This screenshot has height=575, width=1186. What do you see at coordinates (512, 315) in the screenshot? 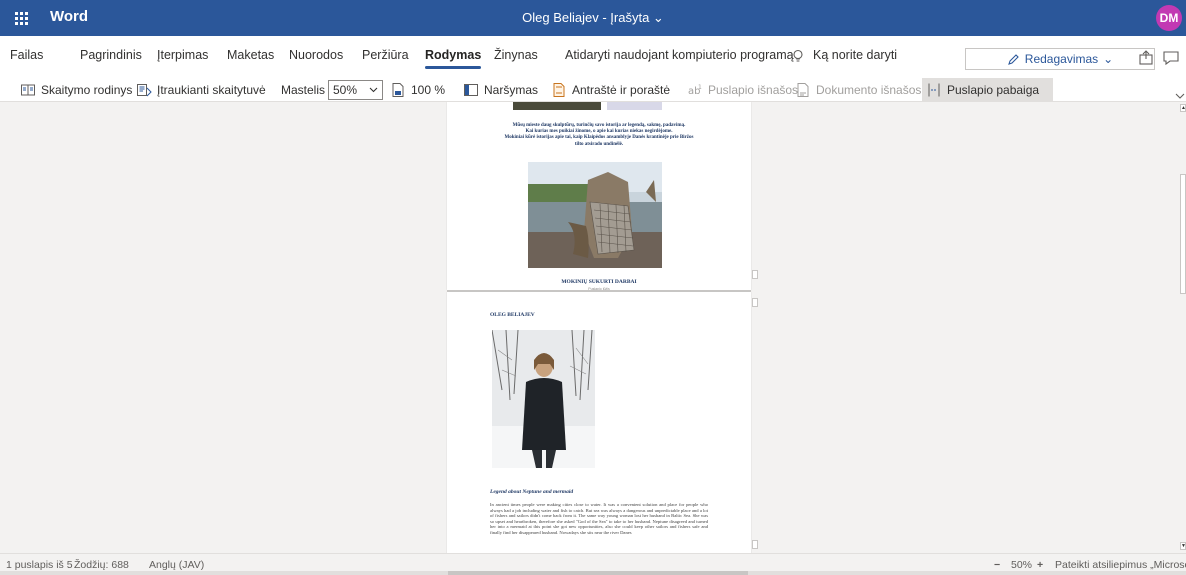
I see `author-name: OLEG BELIAJEV` at bounding box center [512, 315].